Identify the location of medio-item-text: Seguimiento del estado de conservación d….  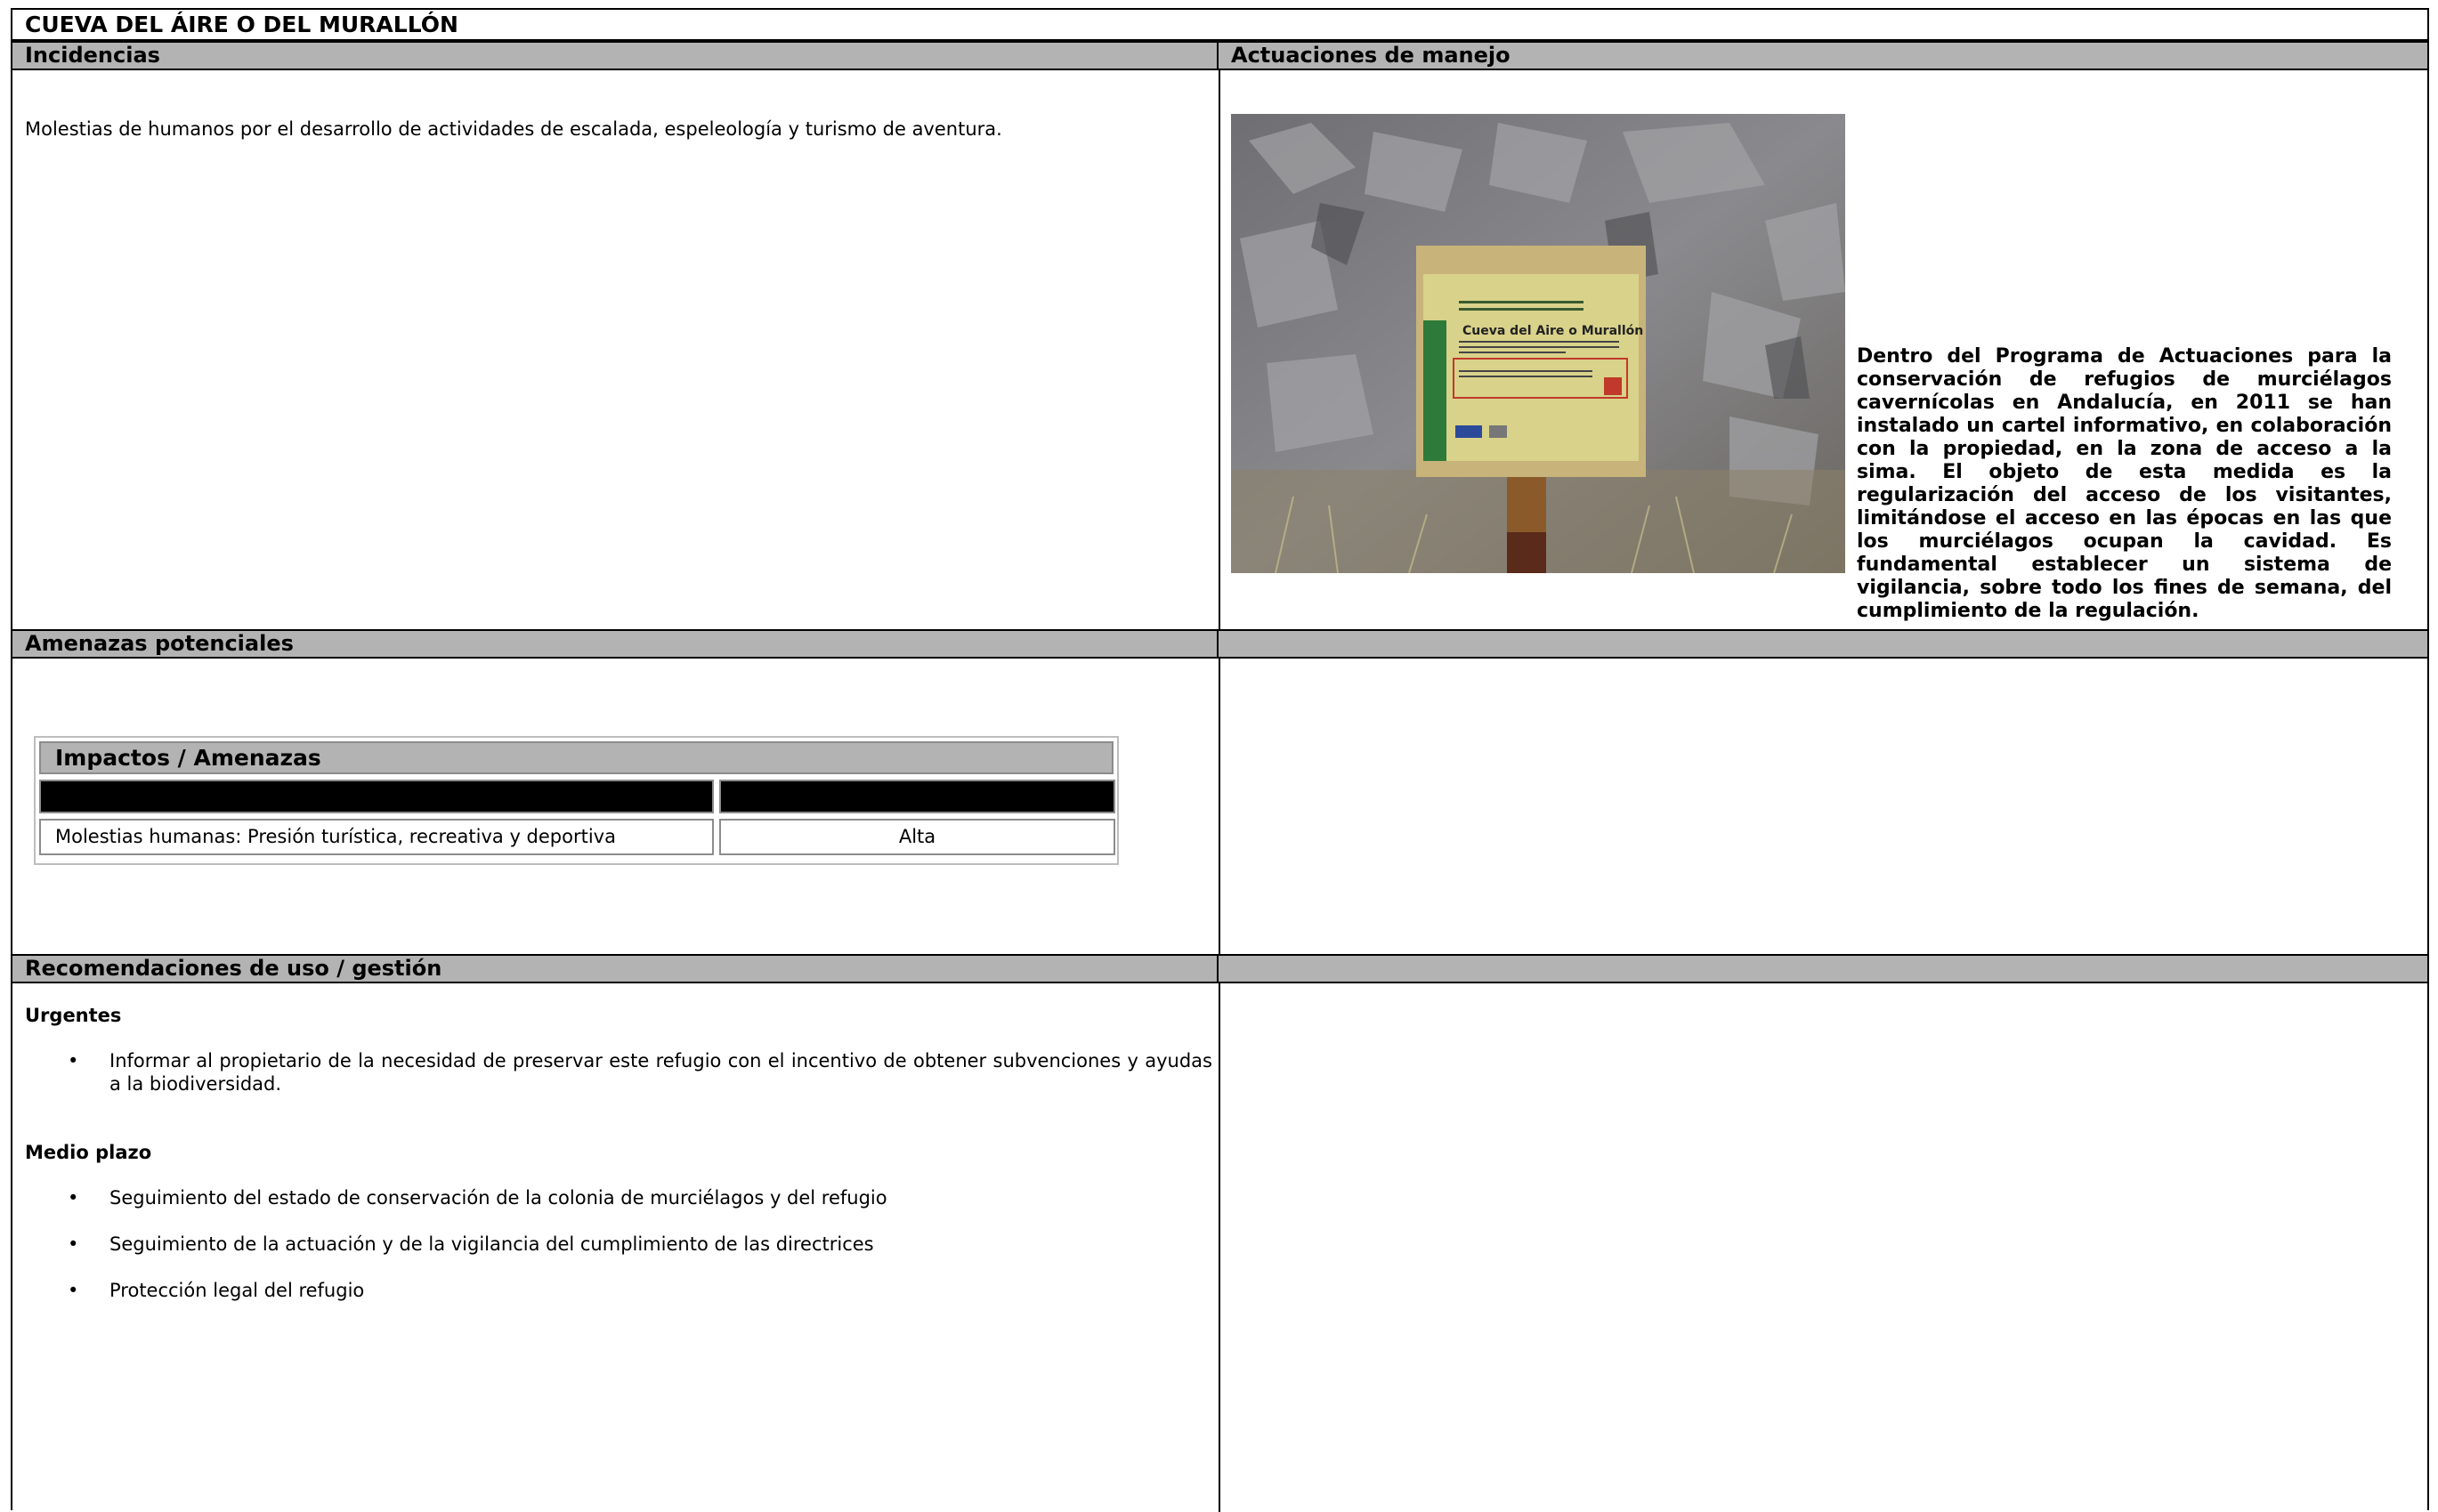
(498, 1198).